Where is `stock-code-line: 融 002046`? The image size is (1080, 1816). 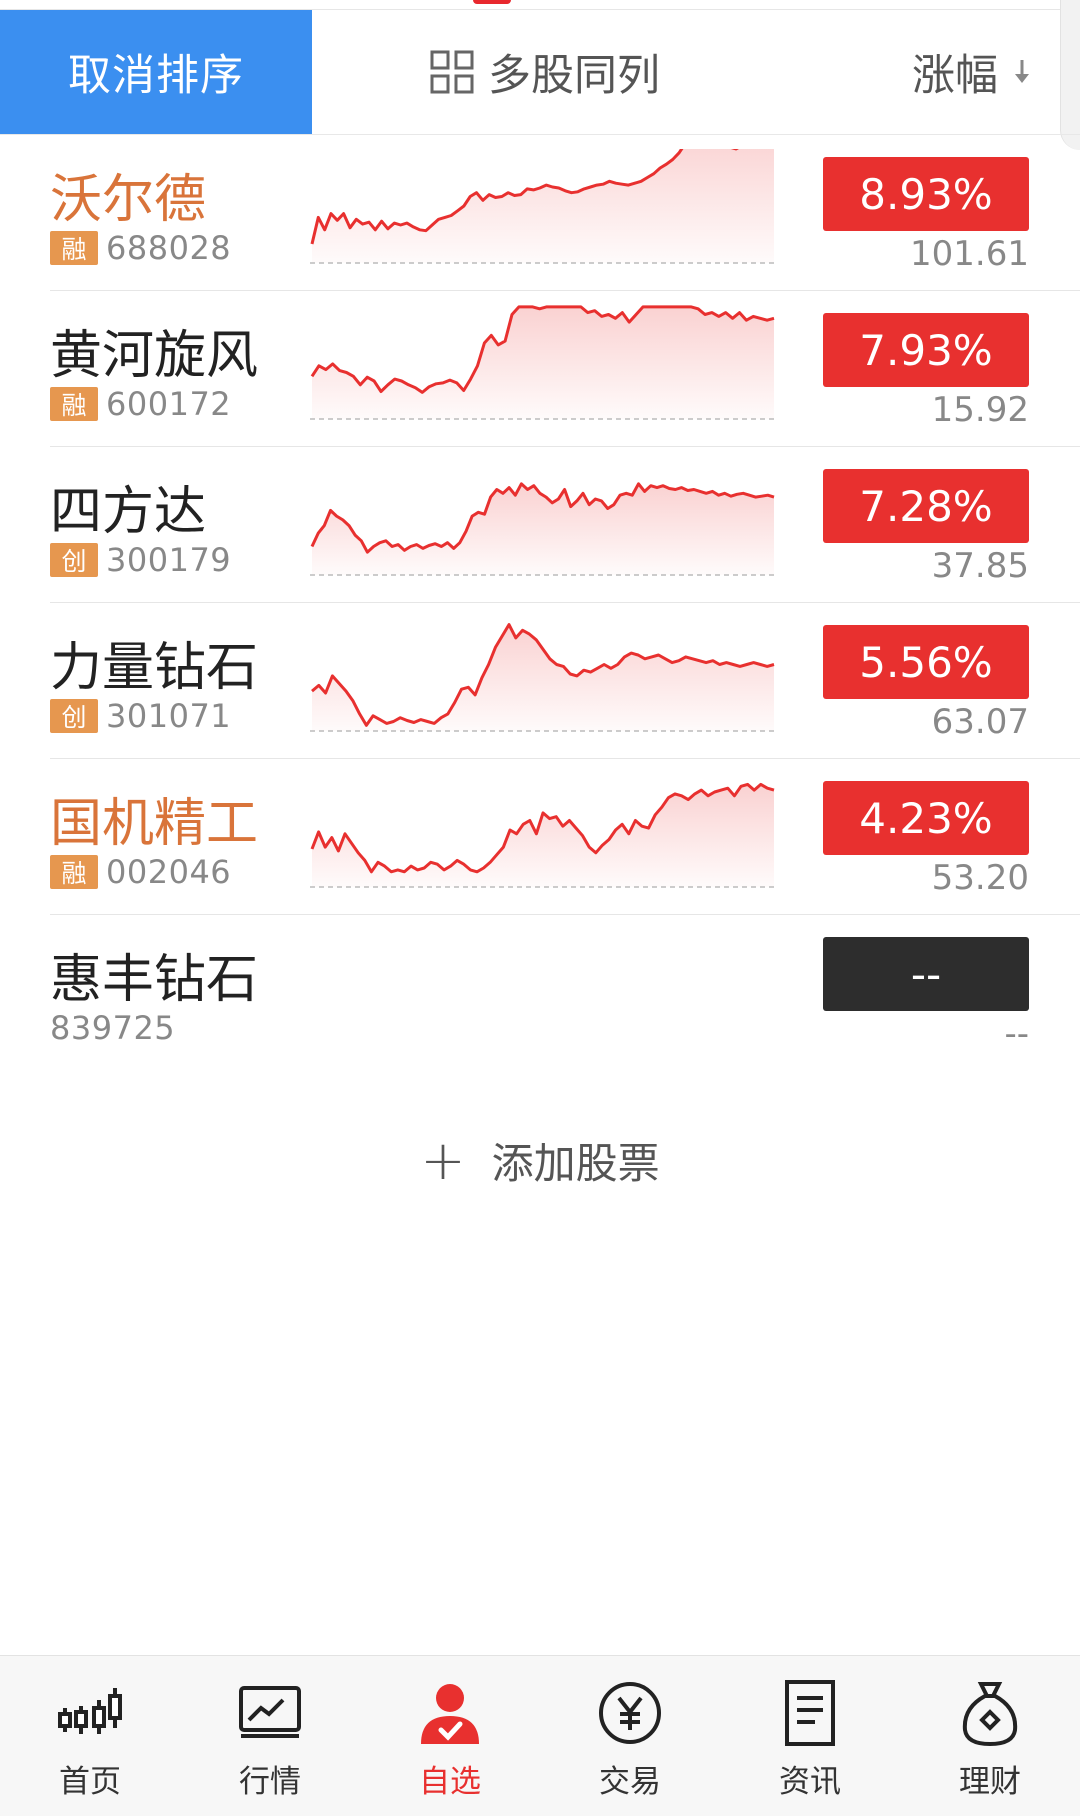 stock-code-line: 融 002046 is located at coordinates (141, 872).